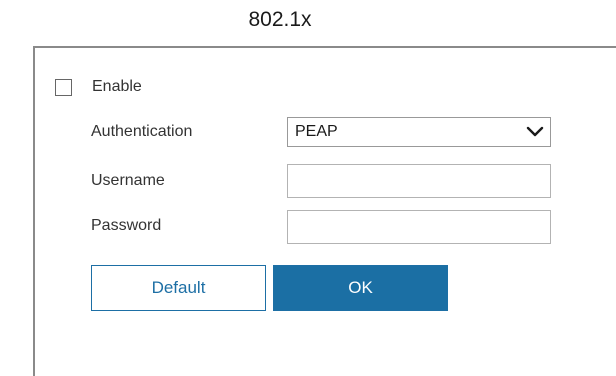  I want to click on enable-checkbox, so click(63, 87).